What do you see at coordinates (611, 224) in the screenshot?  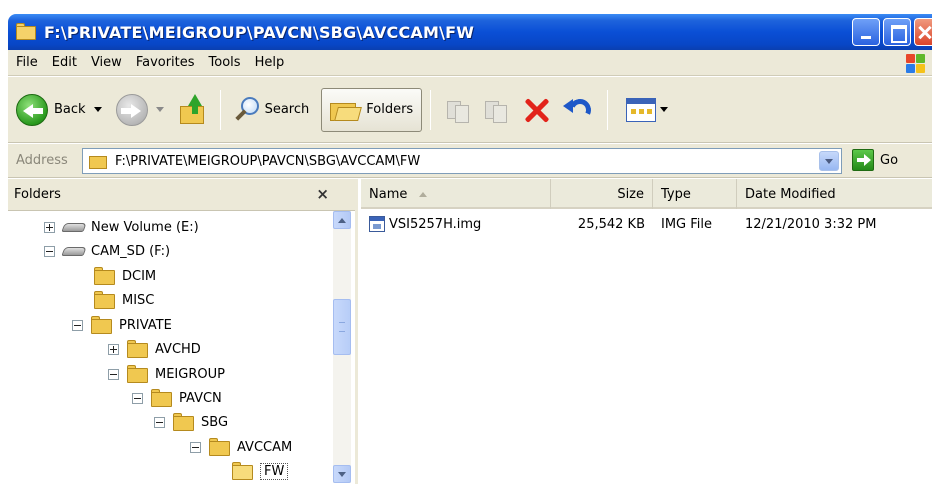 I see `file-size: 25,542 KB` at bounding box center [611, 224].